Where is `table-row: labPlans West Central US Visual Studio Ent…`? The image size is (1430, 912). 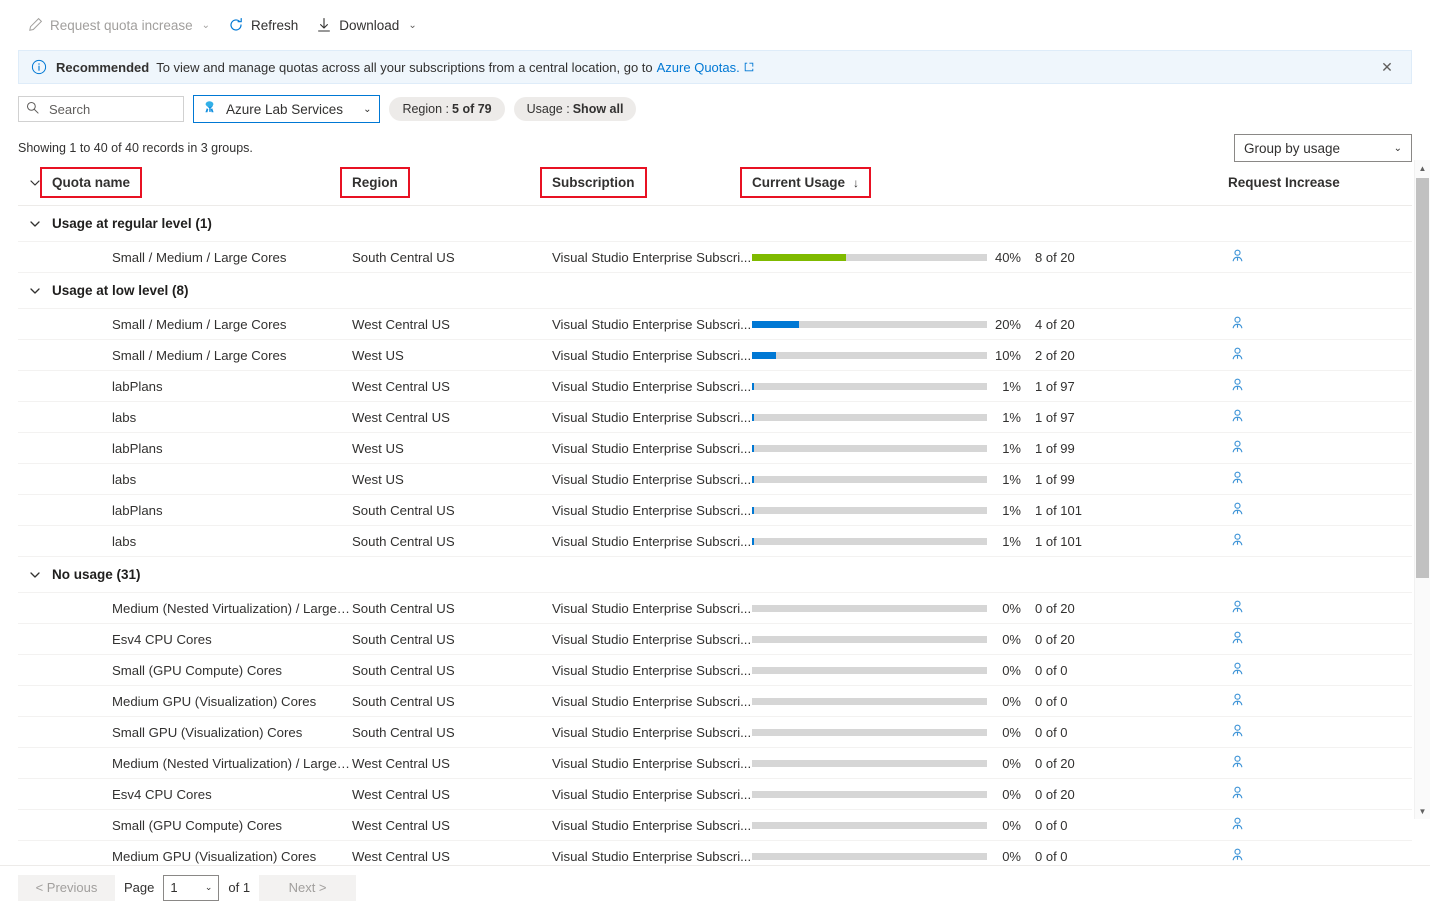 table-row: labPlans West Central US Visual Studio Ent… is located at coordinates (715, 386).